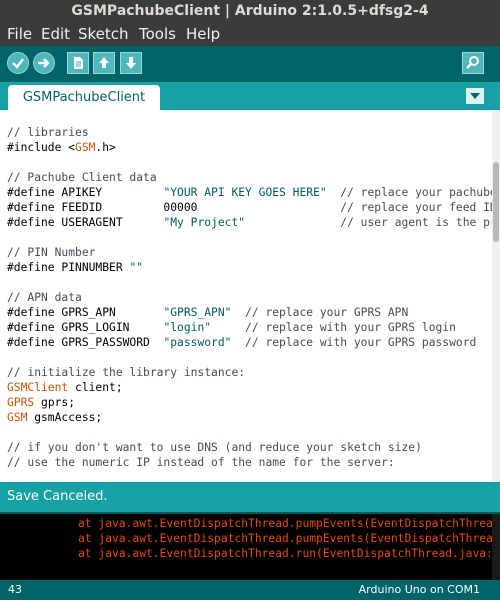 The image size is (500, 600). I want to click on code-line: // APN data, so click(246, 297).